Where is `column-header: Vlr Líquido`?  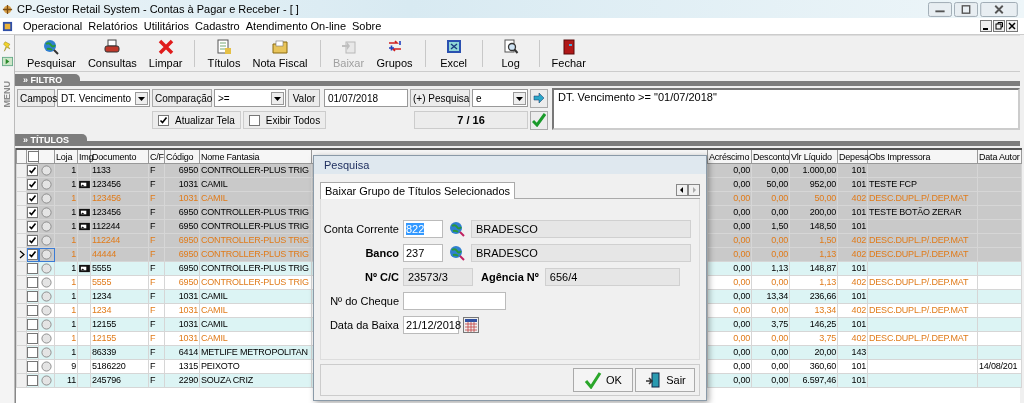
column-header: Vlr Líquido is located at coordinates (813, 156).